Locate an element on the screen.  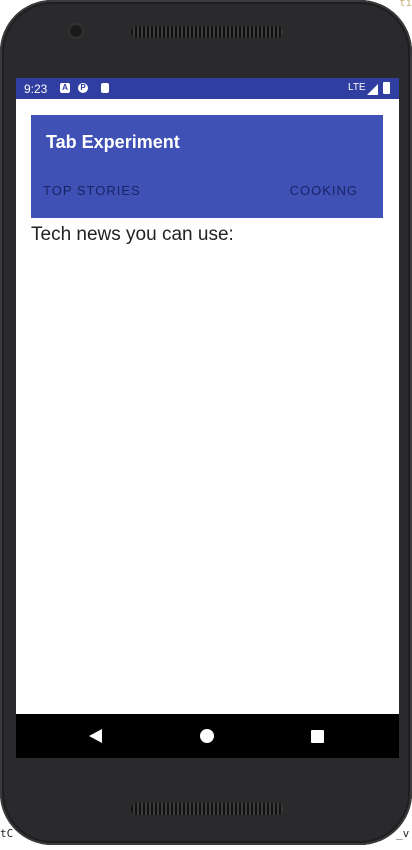
p-icon: P is located at coordinates (83, 88).